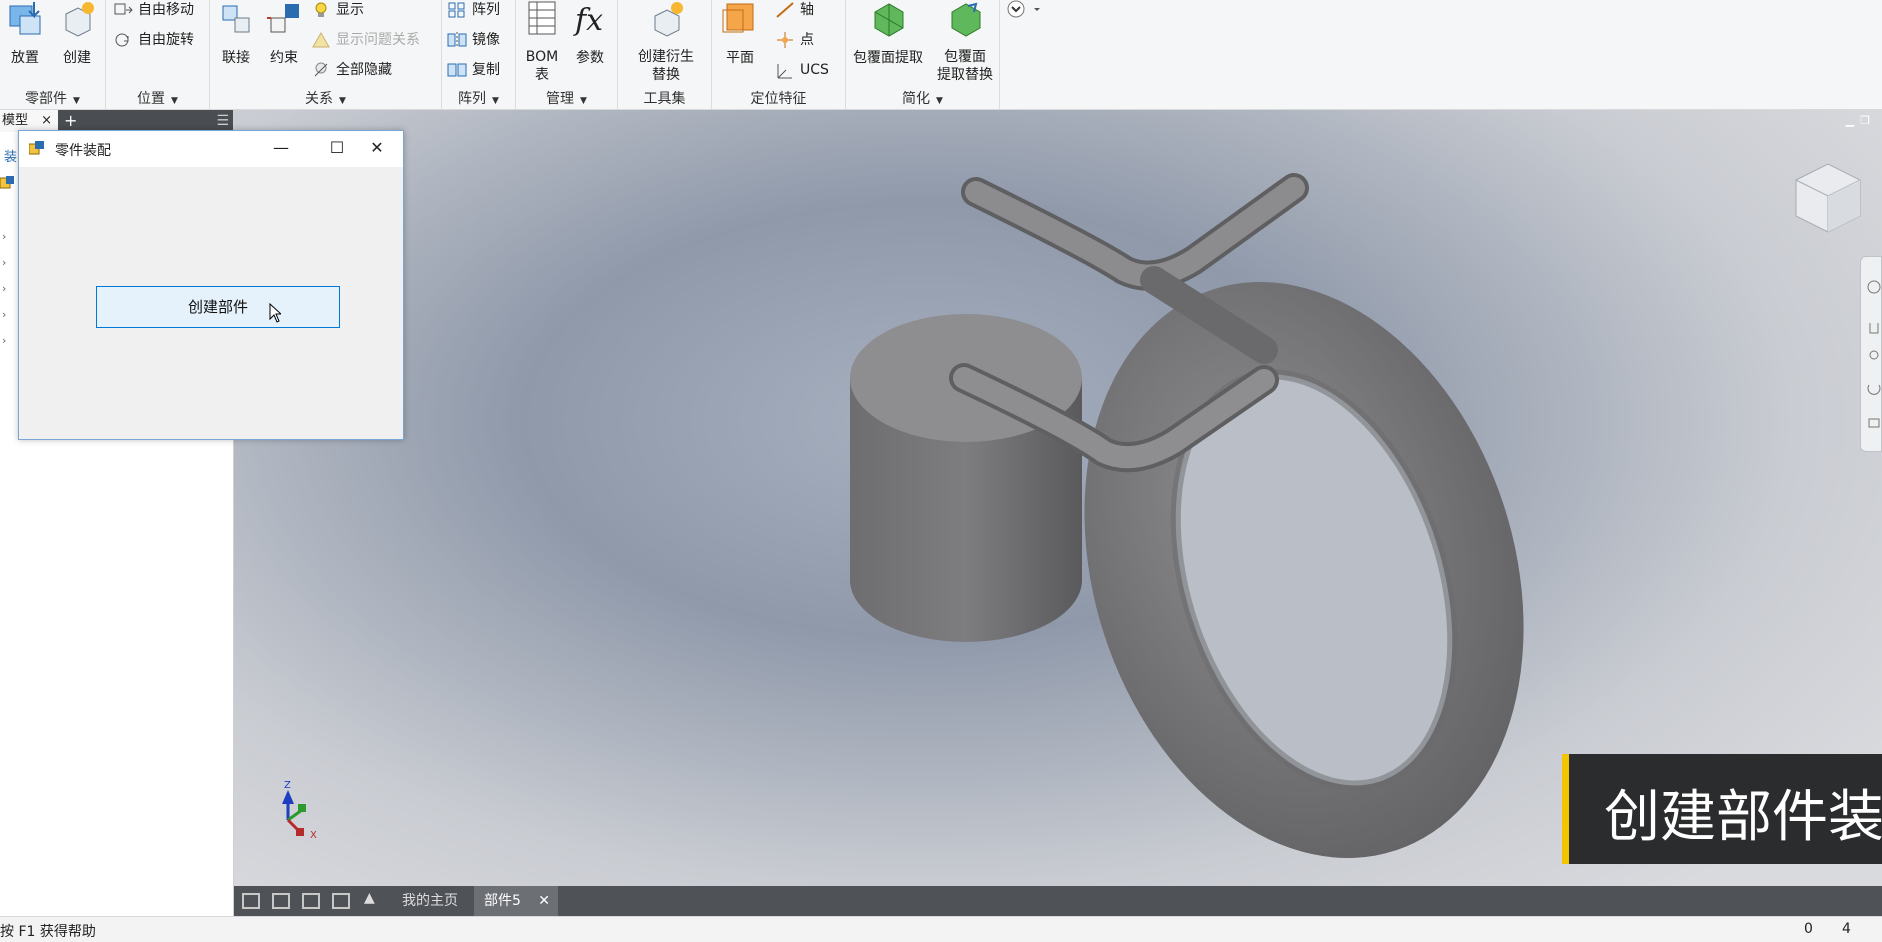  Describe the element at coordinates (157, 98) in the screenshot. I see `panel-label-position: 位置 ▼` at that location.